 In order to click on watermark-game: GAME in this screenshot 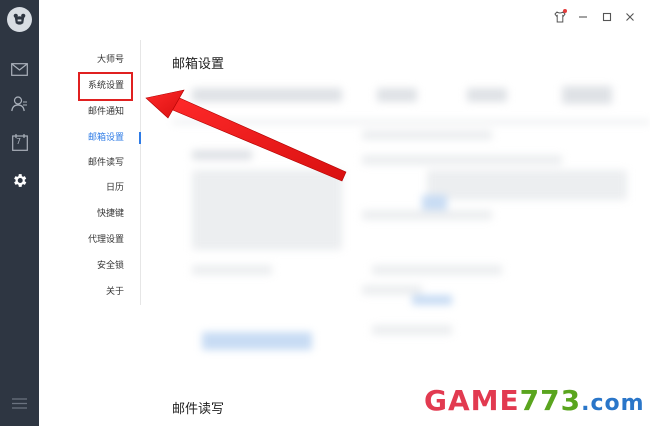, I will do `click(472, 400)`.